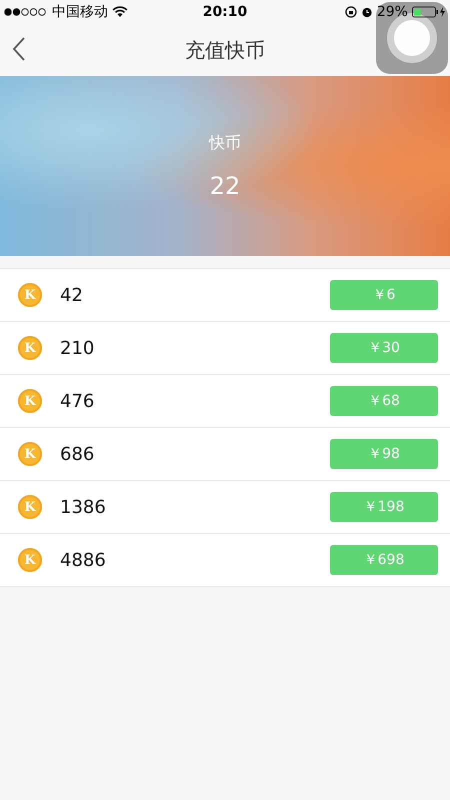 The image size is (450, 800). Describe the element at coordinates (384, 295) in the screenshot. I see `price-button: ￥6` at that location.